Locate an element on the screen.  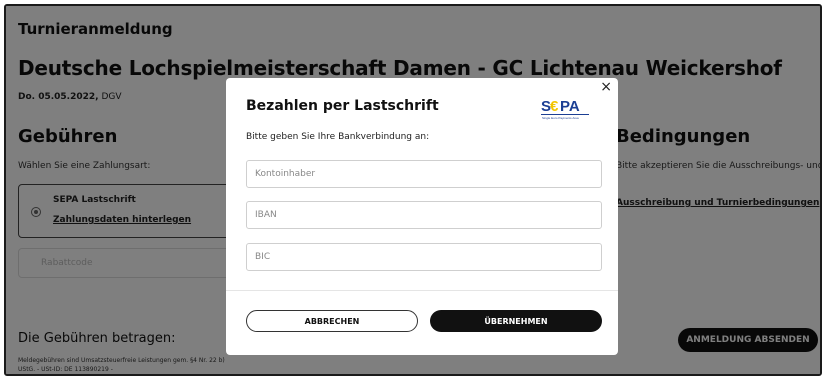
apply-button: ÜBERNEHMEN is located at coordinates (516, 321).